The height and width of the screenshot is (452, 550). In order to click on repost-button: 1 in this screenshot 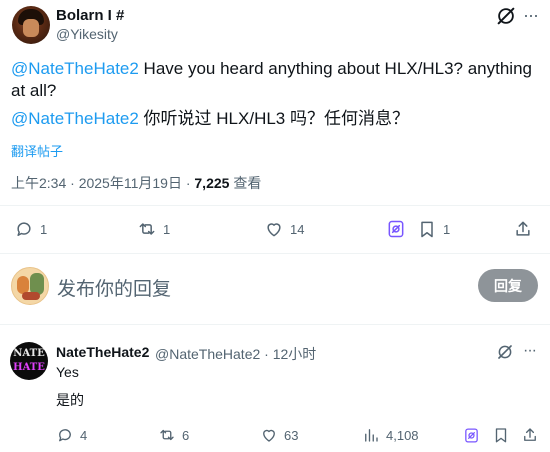, I will do `click(153, 229)`.